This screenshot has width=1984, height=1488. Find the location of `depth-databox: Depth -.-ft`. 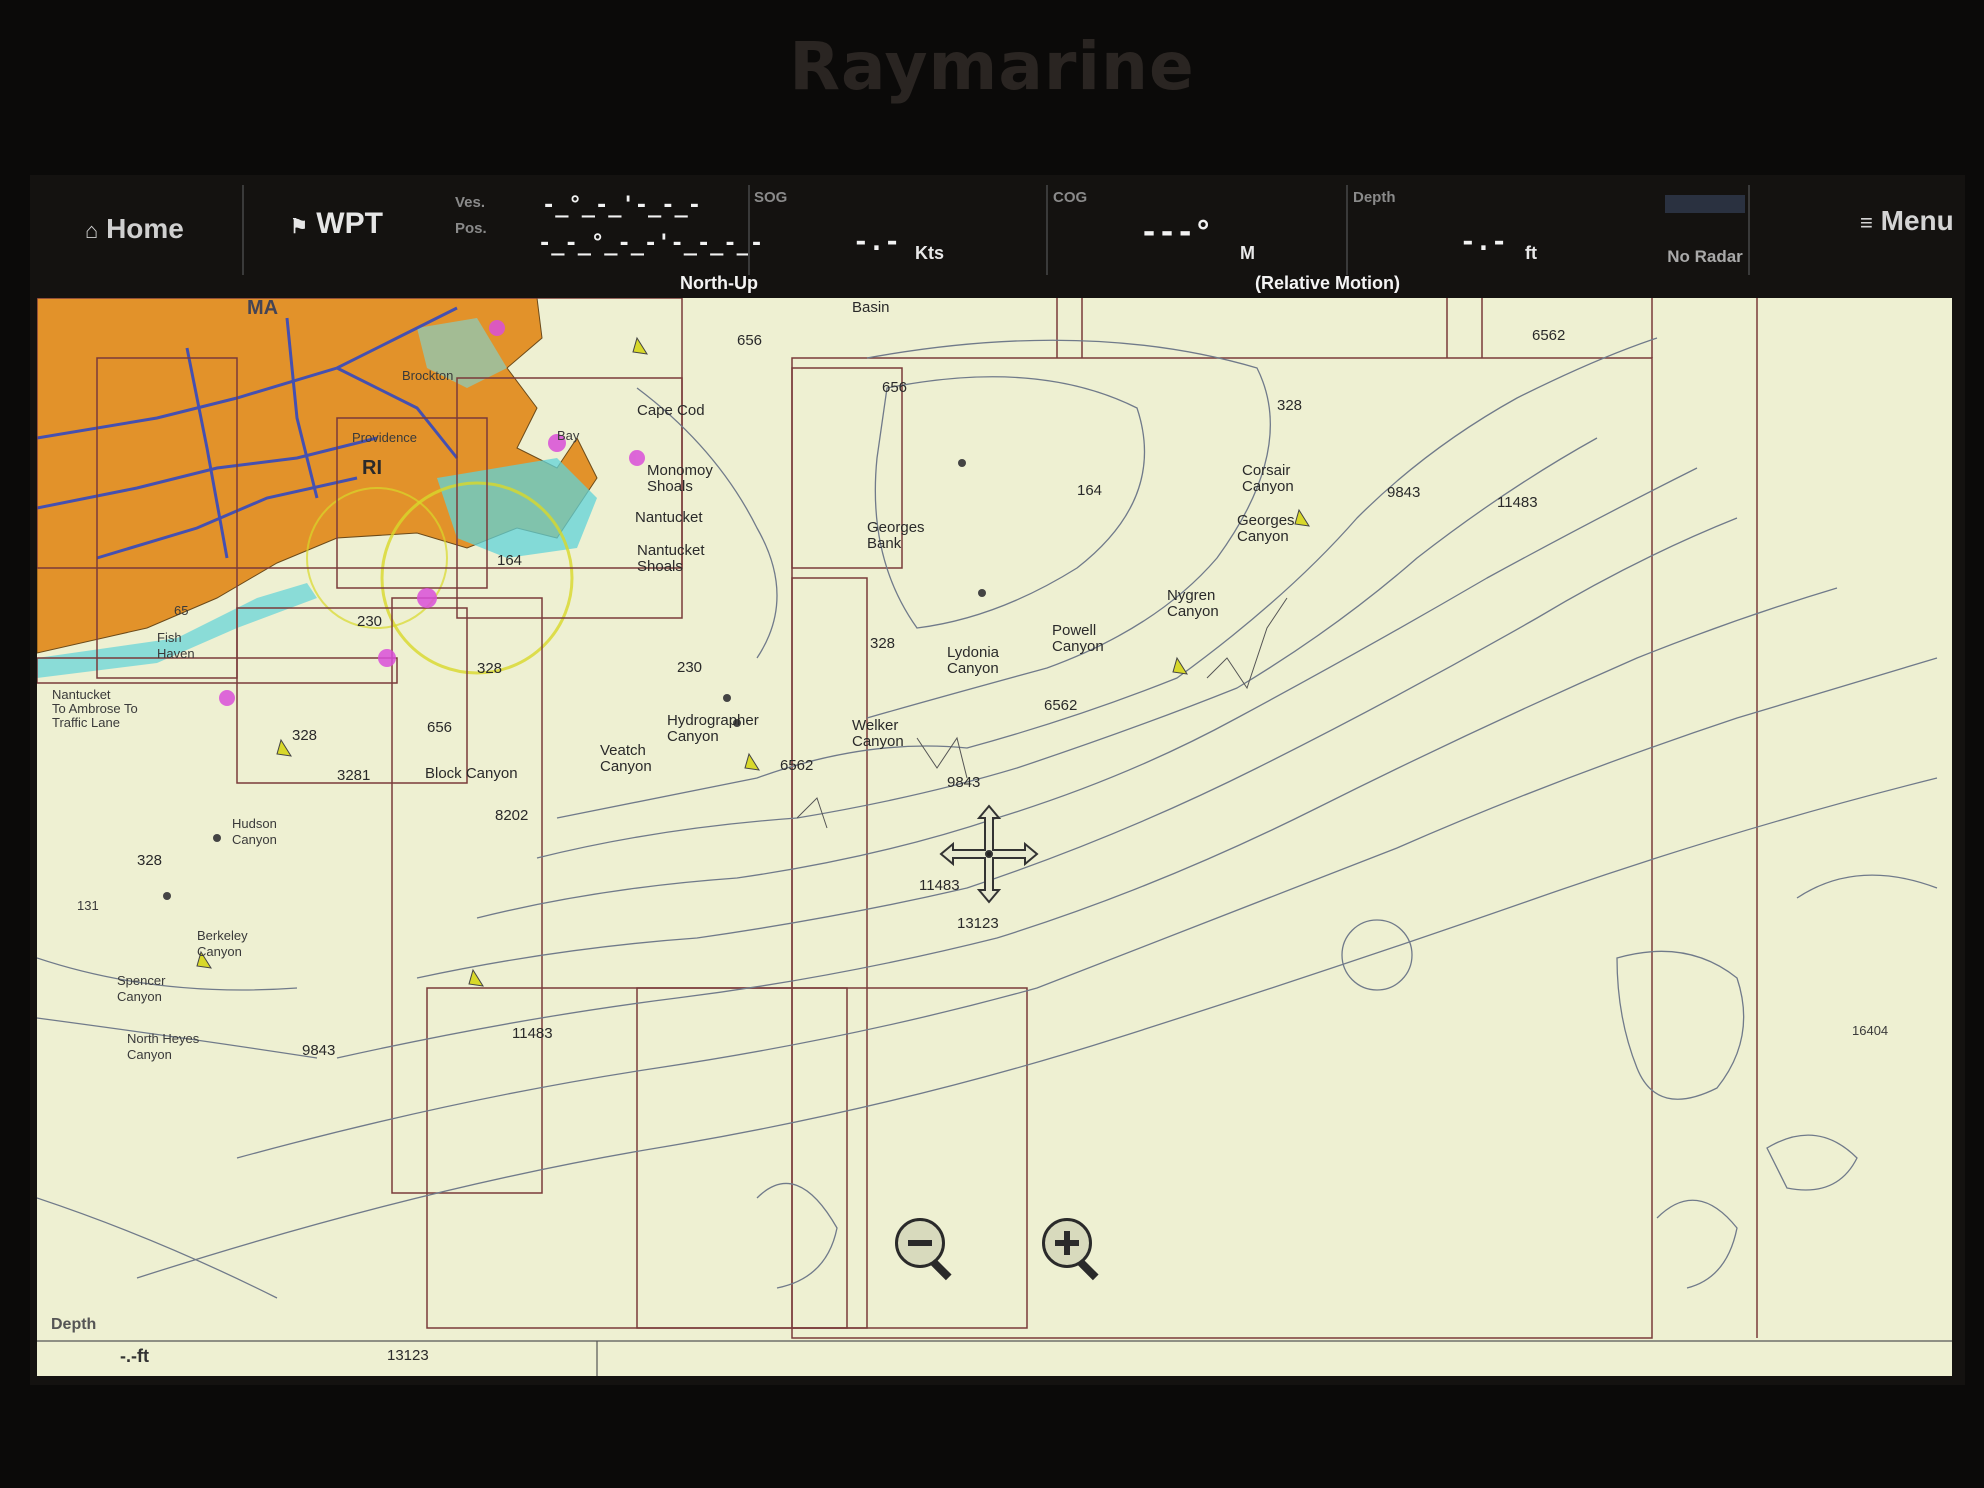

depth-databox: Depth -.-ft is located at coordinates (115, 1346).